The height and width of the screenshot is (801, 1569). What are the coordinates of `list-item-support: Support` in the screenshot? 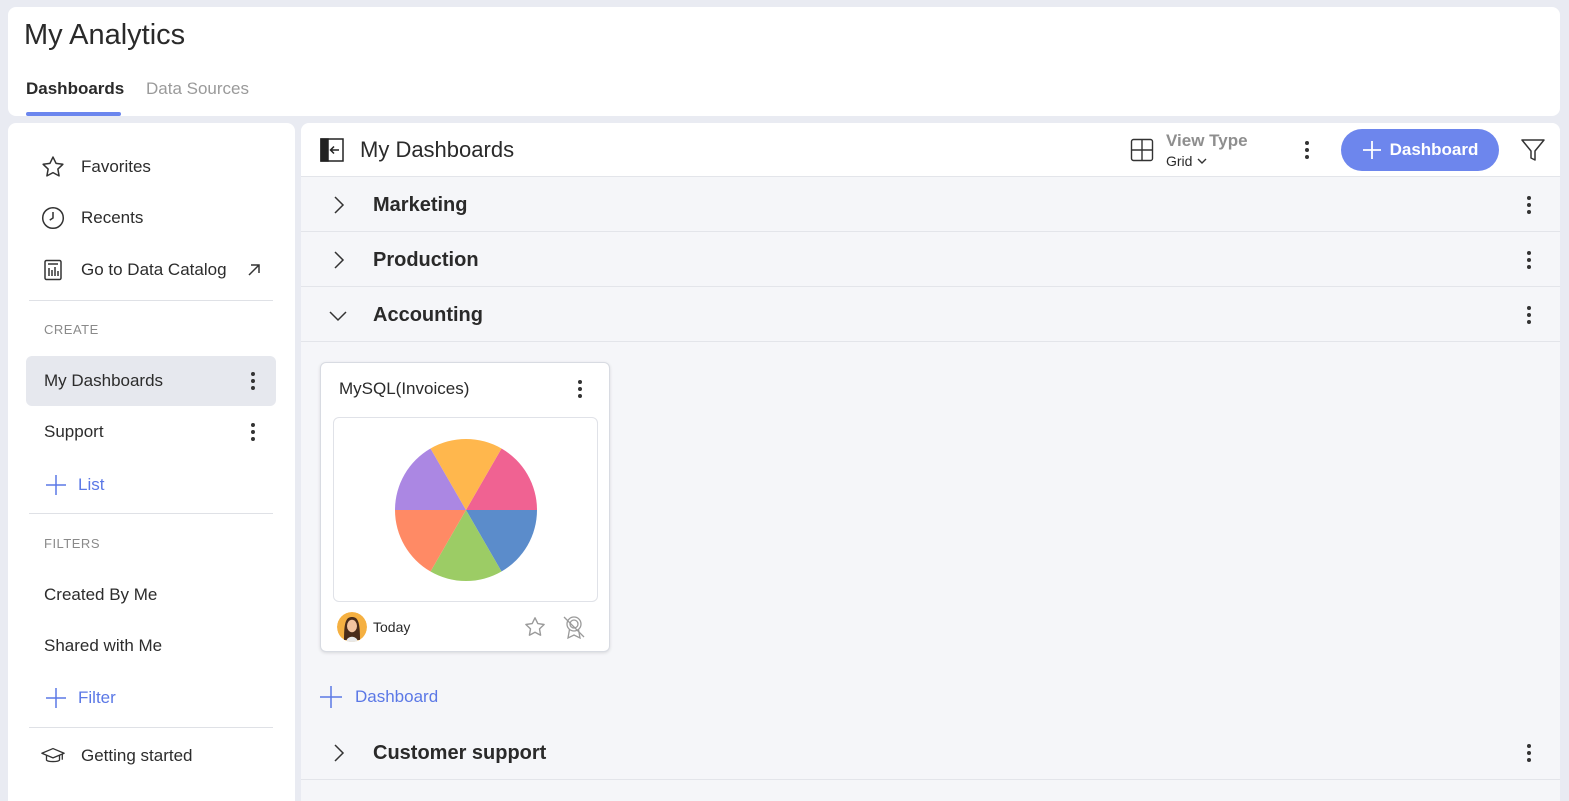 It's located at (151, 432).